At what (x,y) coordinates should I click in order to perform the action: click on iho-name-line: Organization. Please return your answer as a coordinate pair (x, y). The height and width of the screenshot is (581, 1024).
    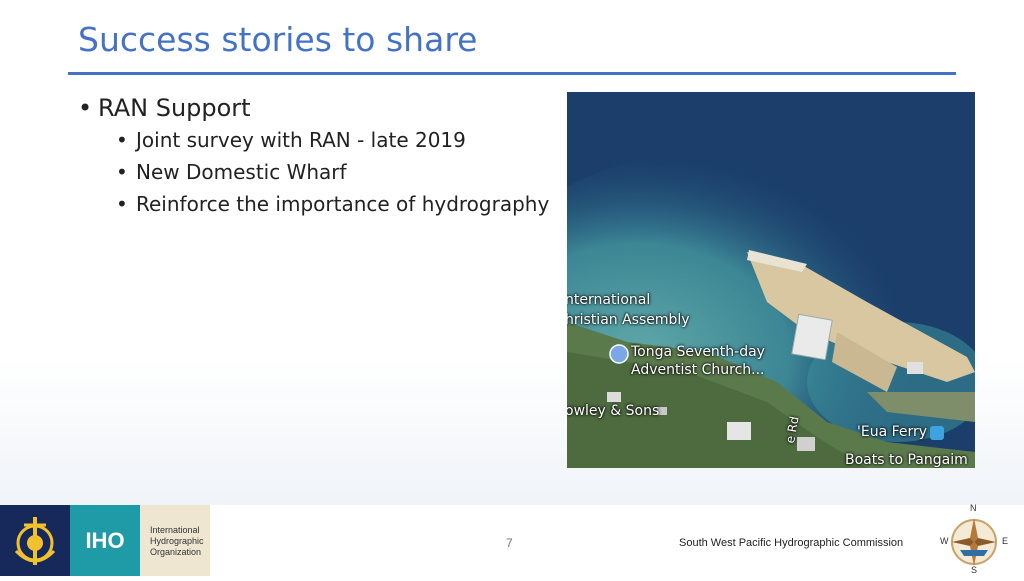
    Looking at the image, I should click on (176, 552).